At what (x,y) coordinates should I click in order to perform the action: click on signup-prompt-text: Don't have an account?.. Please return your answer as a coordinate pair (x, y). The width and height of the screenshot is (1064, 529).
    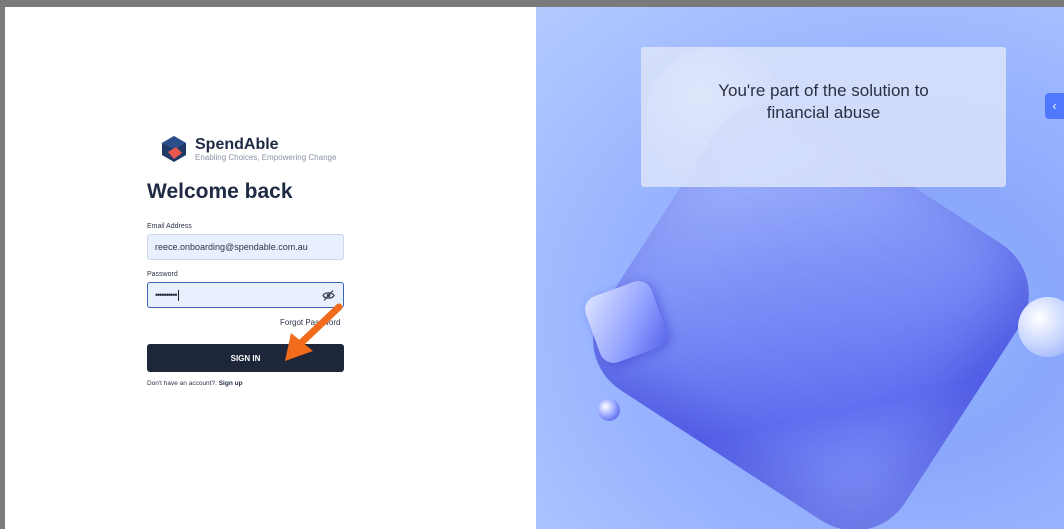
    Looking at the image, I should click on (182, 383).